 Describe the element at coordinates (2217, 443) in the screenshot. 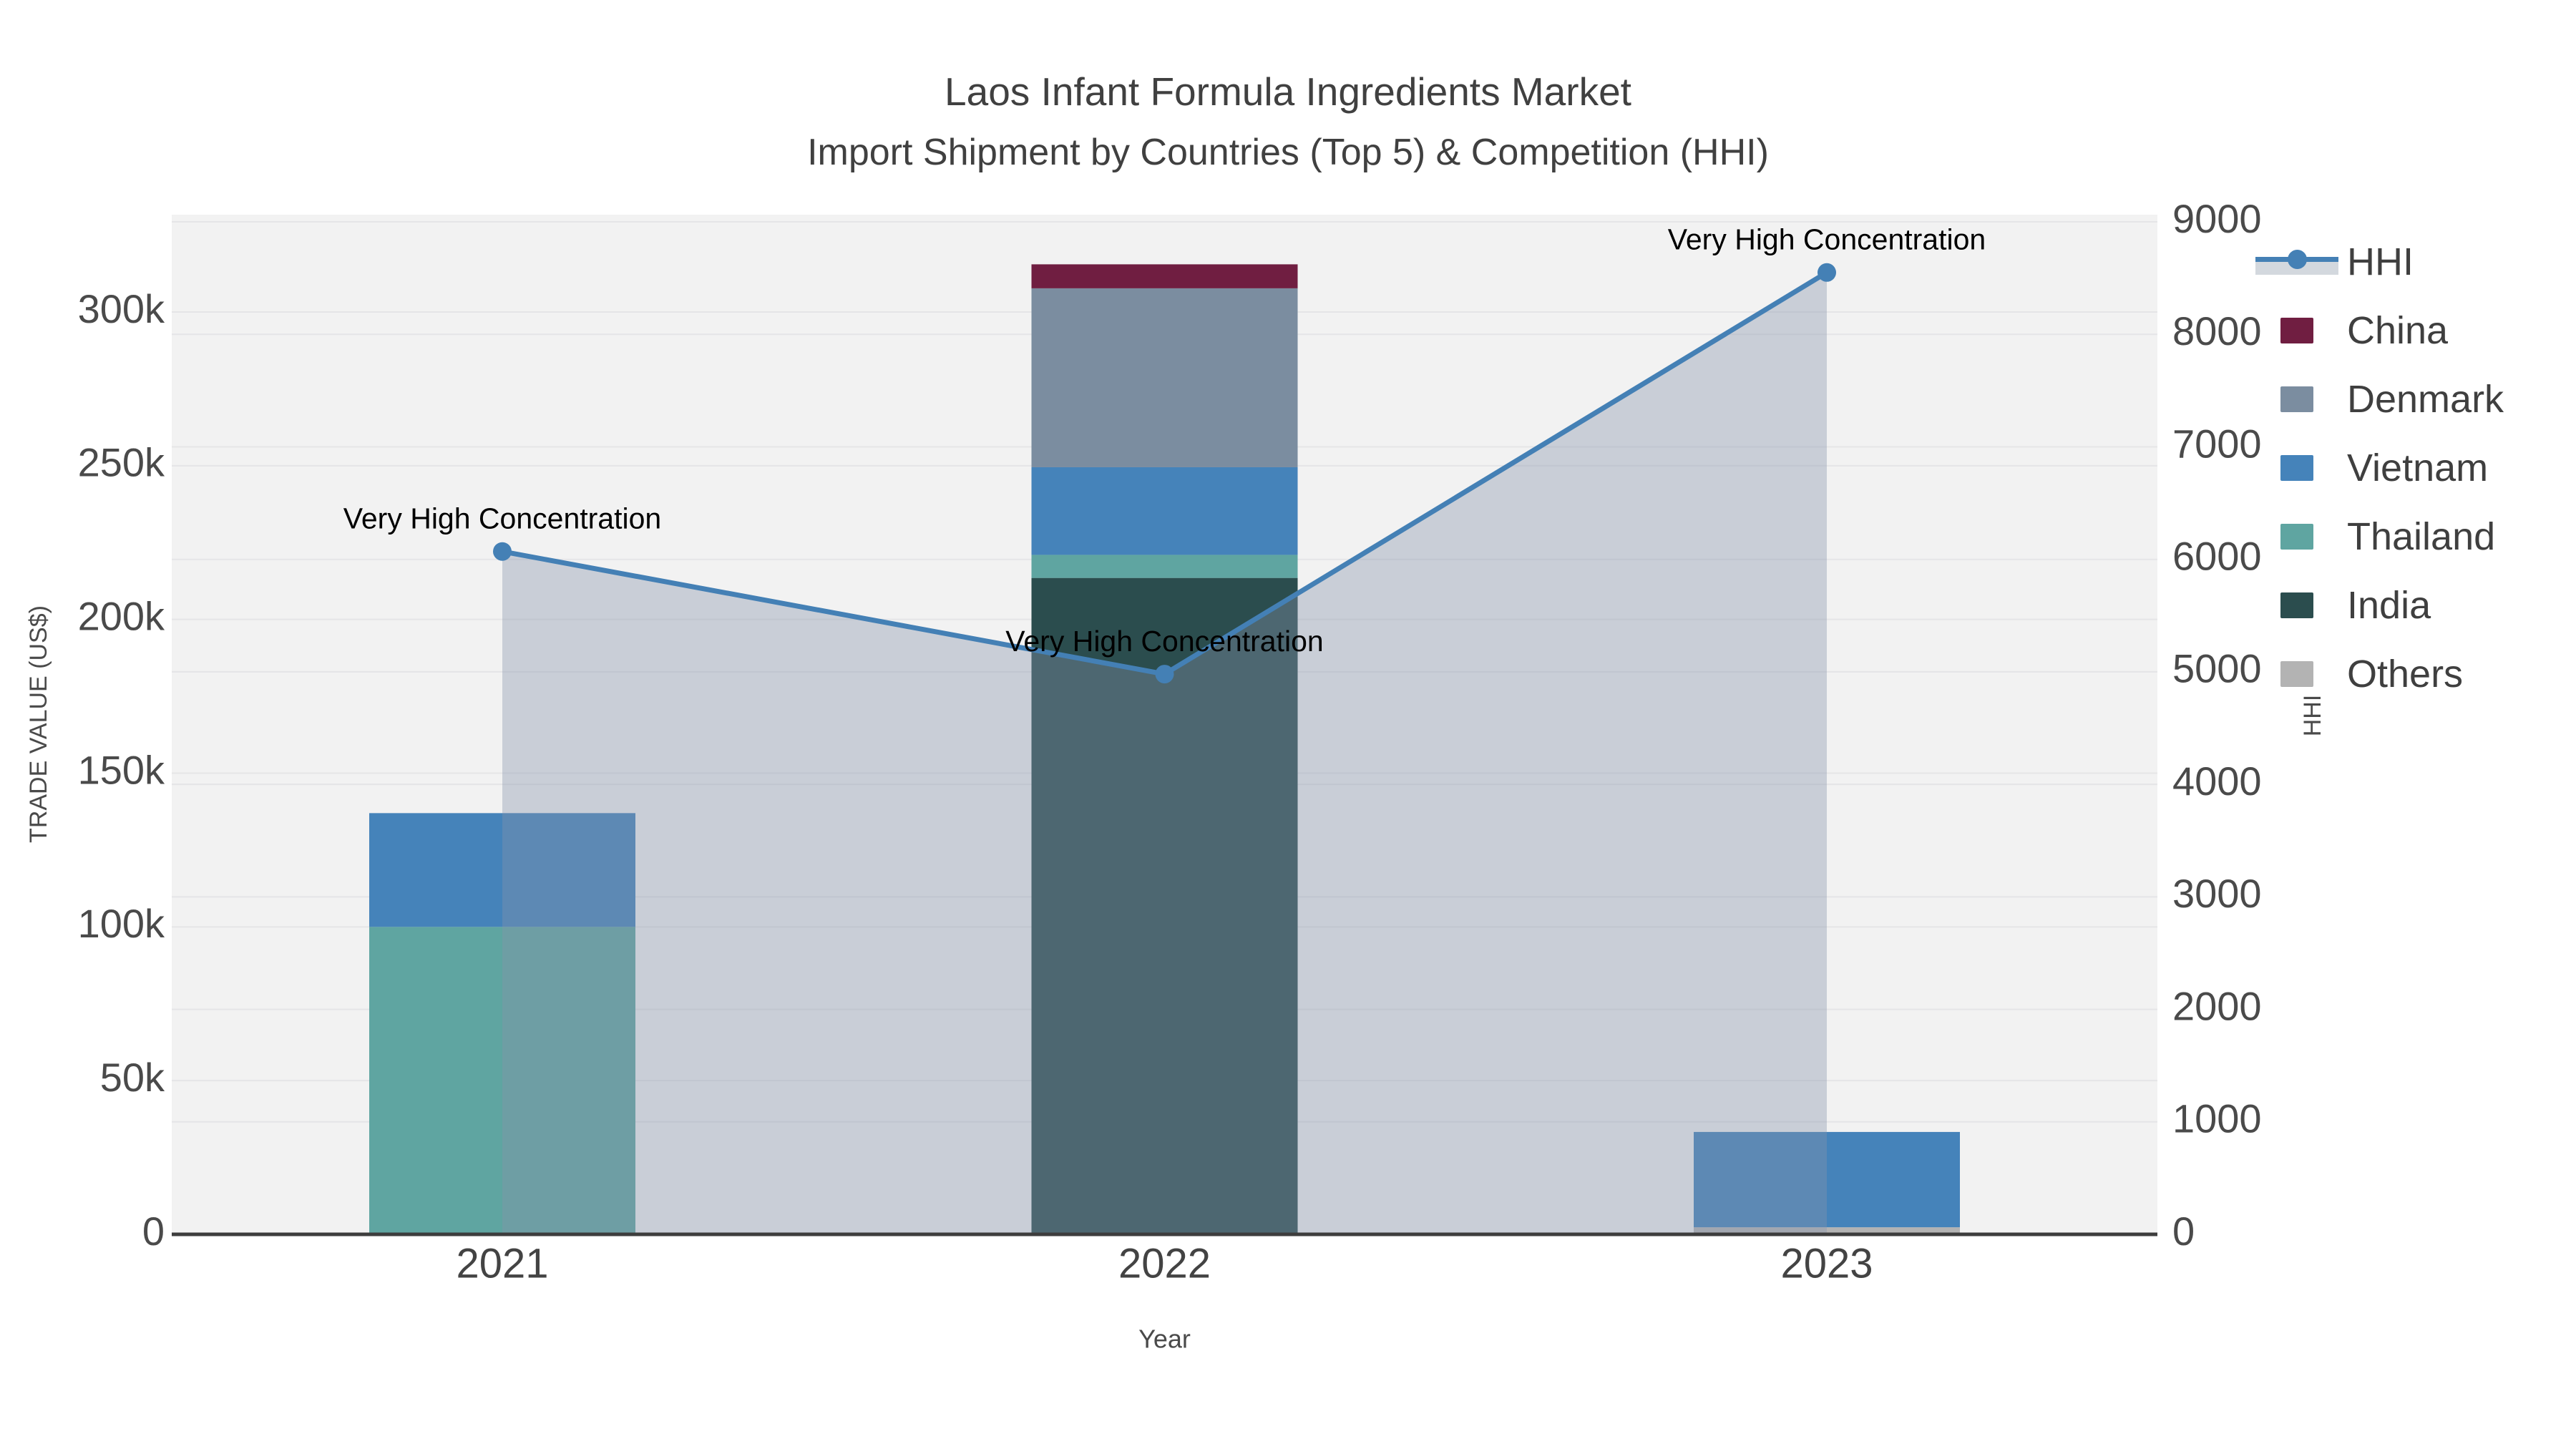

I see `y-right-tick: 7000` at that location.